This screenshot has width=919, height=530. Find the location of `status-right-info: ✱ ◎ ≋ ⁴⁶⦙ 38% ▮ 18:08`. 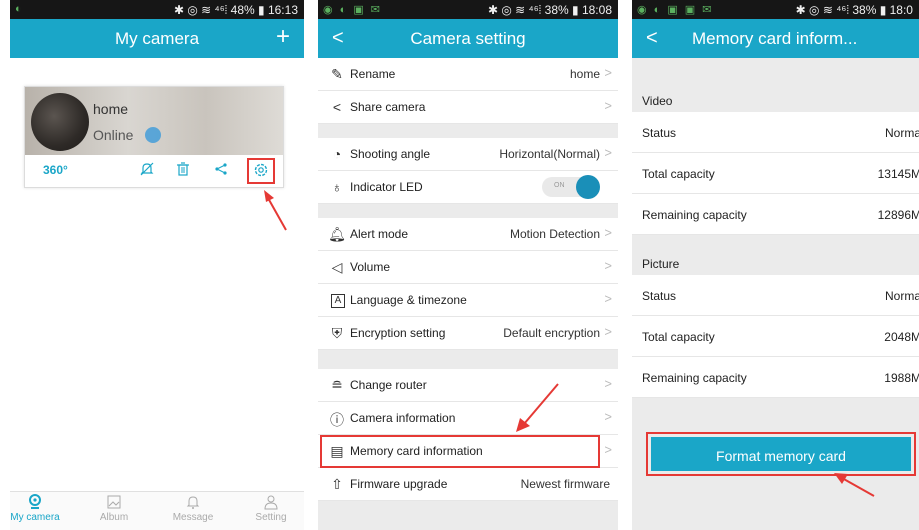

status-right-info: ✱ ◎ ≋ ⁴⁶⦙ 38% ▮ 18:08 is located at coordinates (549, 10).